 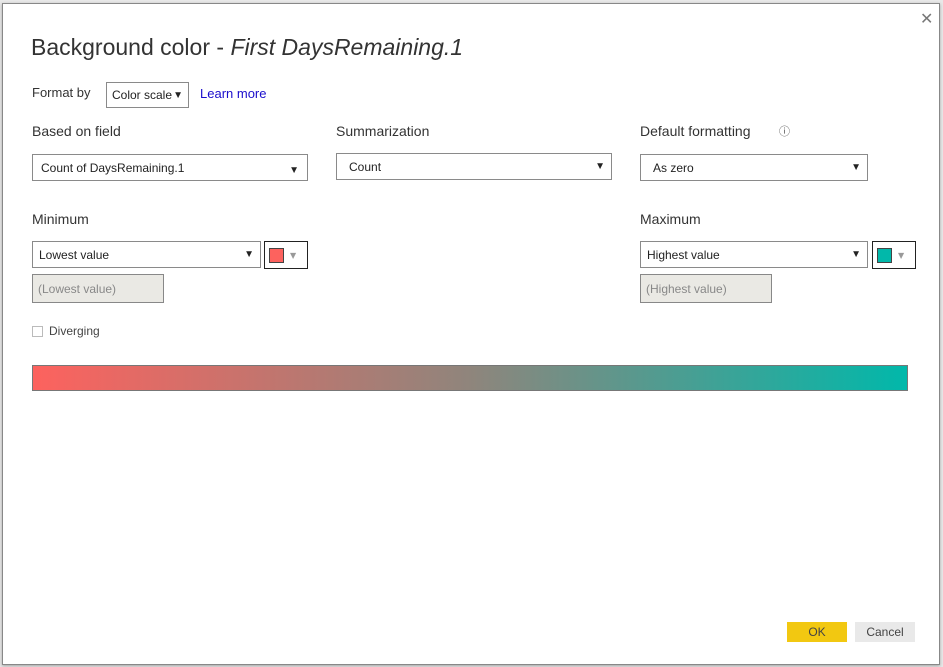 I want to click on minimum-color-swatch, so click(x=276, y=255).